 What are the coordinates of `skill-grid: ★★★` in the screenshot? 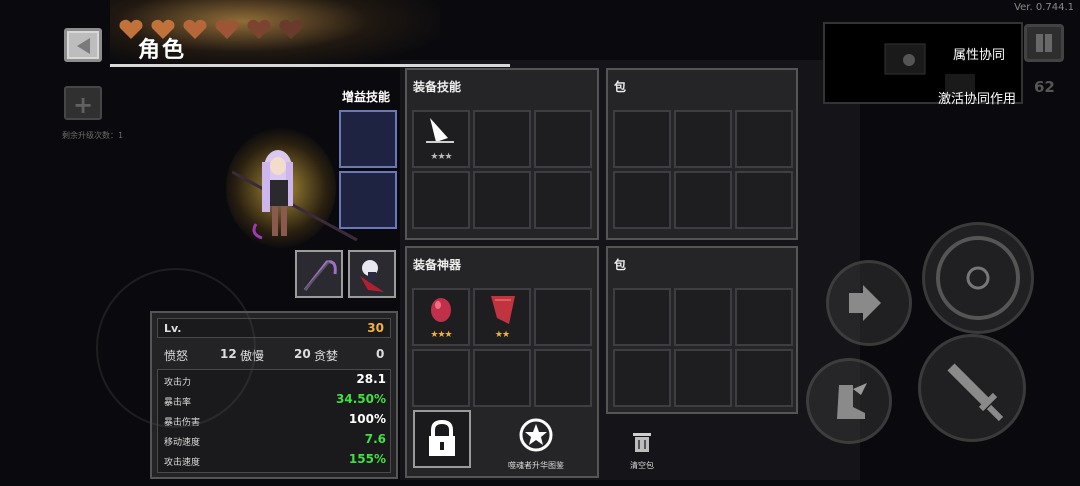 It's located at (502, 169).